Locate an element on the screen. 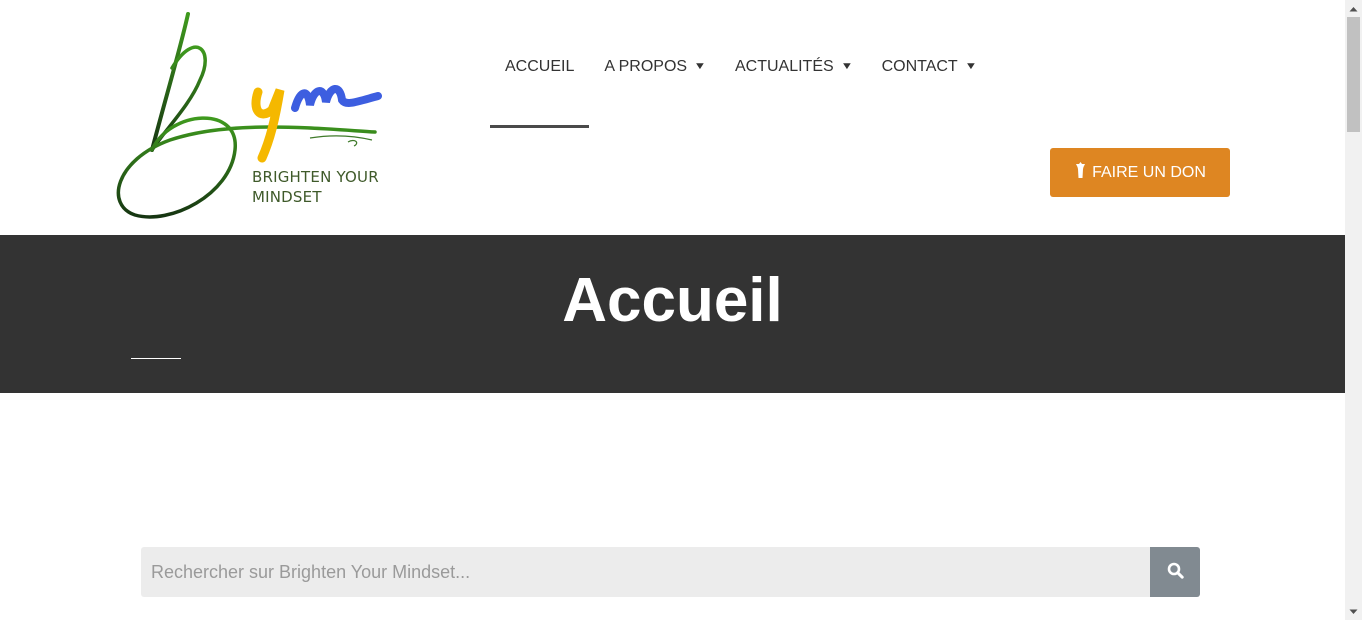  nav-item-label: ACCUEIL is located at coordinates (540, 66).